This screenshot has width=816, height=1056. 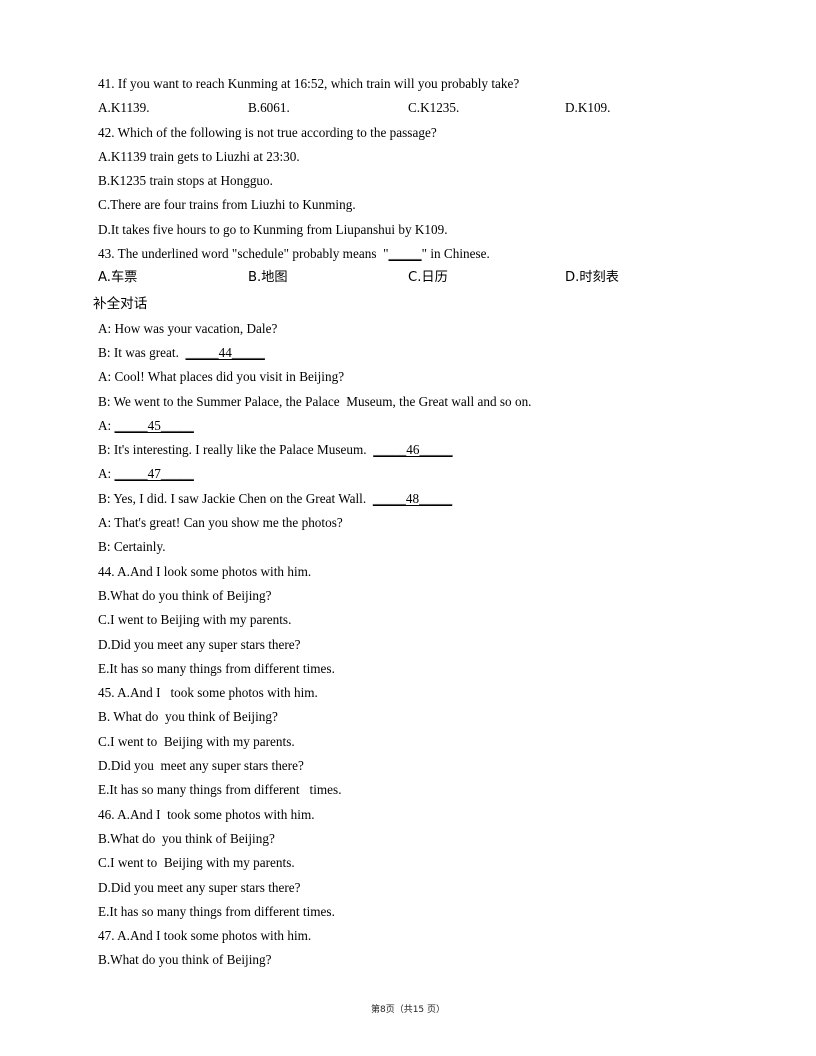 I want to click on choice-item: 46. A.And I took some photos with him., so click(x=413, y=815).